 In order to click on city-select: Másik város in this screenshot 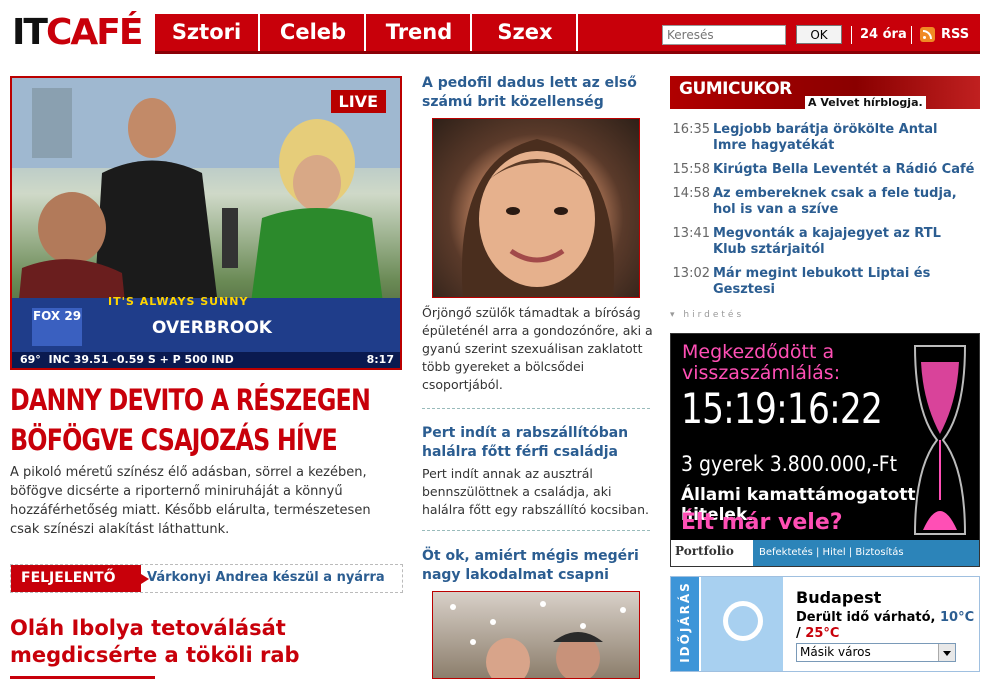, I will do `click(876, 652)`.